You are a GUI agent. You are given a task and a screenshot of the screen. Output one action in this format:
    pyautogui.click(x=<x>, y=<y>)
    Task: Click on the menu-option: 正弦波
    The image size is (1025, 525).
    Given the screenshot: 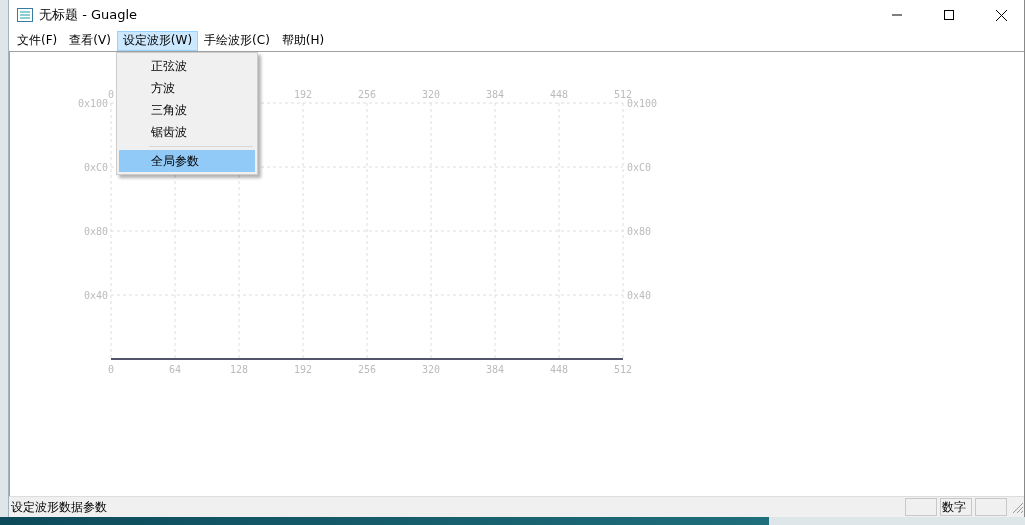 What is the action you would take?
    pyautogui.click(x=186, y=65)
    